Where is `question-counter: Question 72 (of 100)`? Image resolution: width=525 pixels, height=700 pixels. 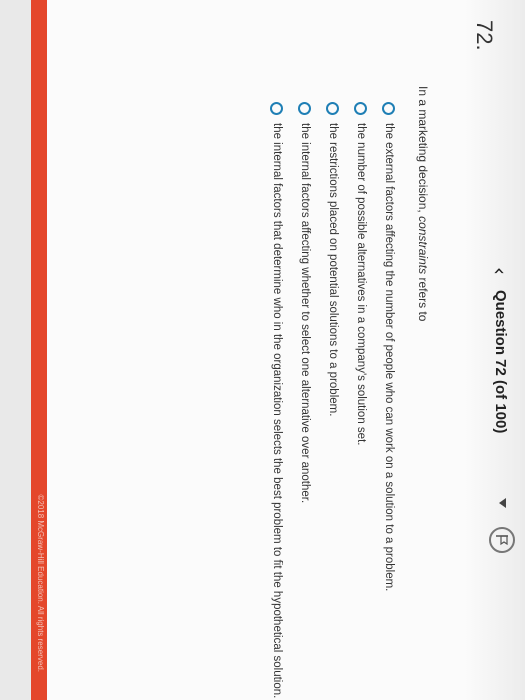 question-counter: Question 72 (of 100) is located at coordinates (500, 362).